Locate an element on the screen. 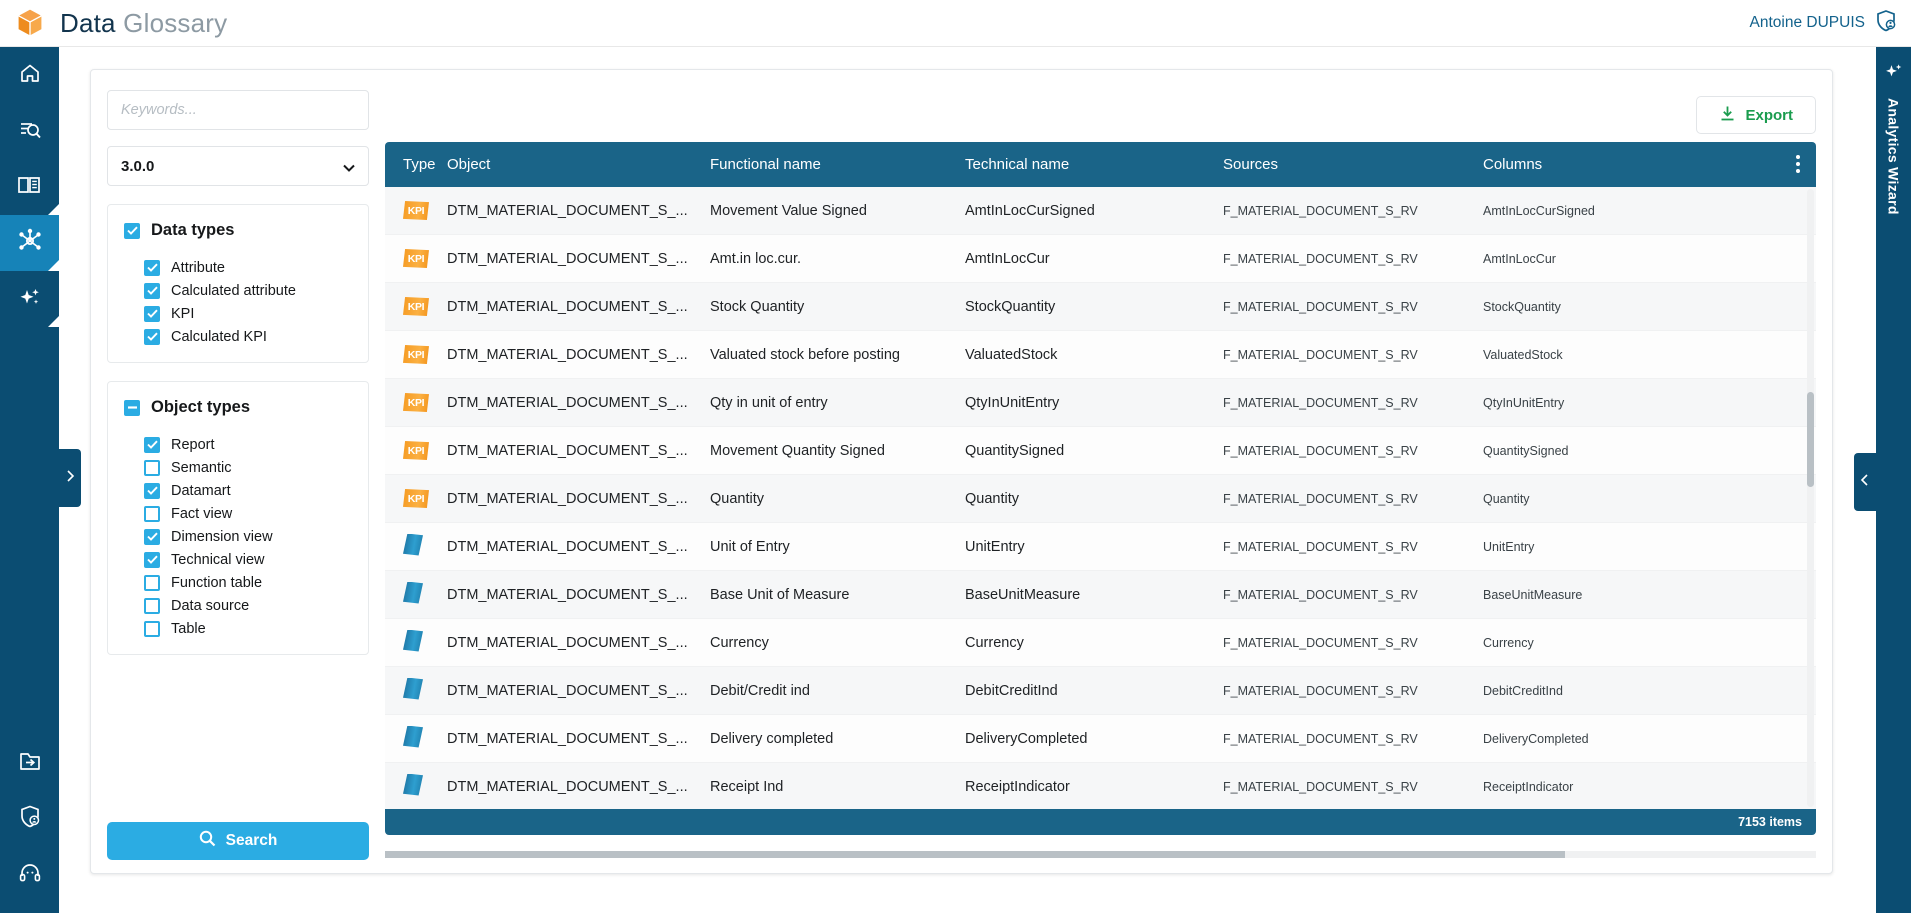 Image resolution: width=1911 pixels, height=913 pixels. sidebar-item-search-list is located at coordinates (29, 131).